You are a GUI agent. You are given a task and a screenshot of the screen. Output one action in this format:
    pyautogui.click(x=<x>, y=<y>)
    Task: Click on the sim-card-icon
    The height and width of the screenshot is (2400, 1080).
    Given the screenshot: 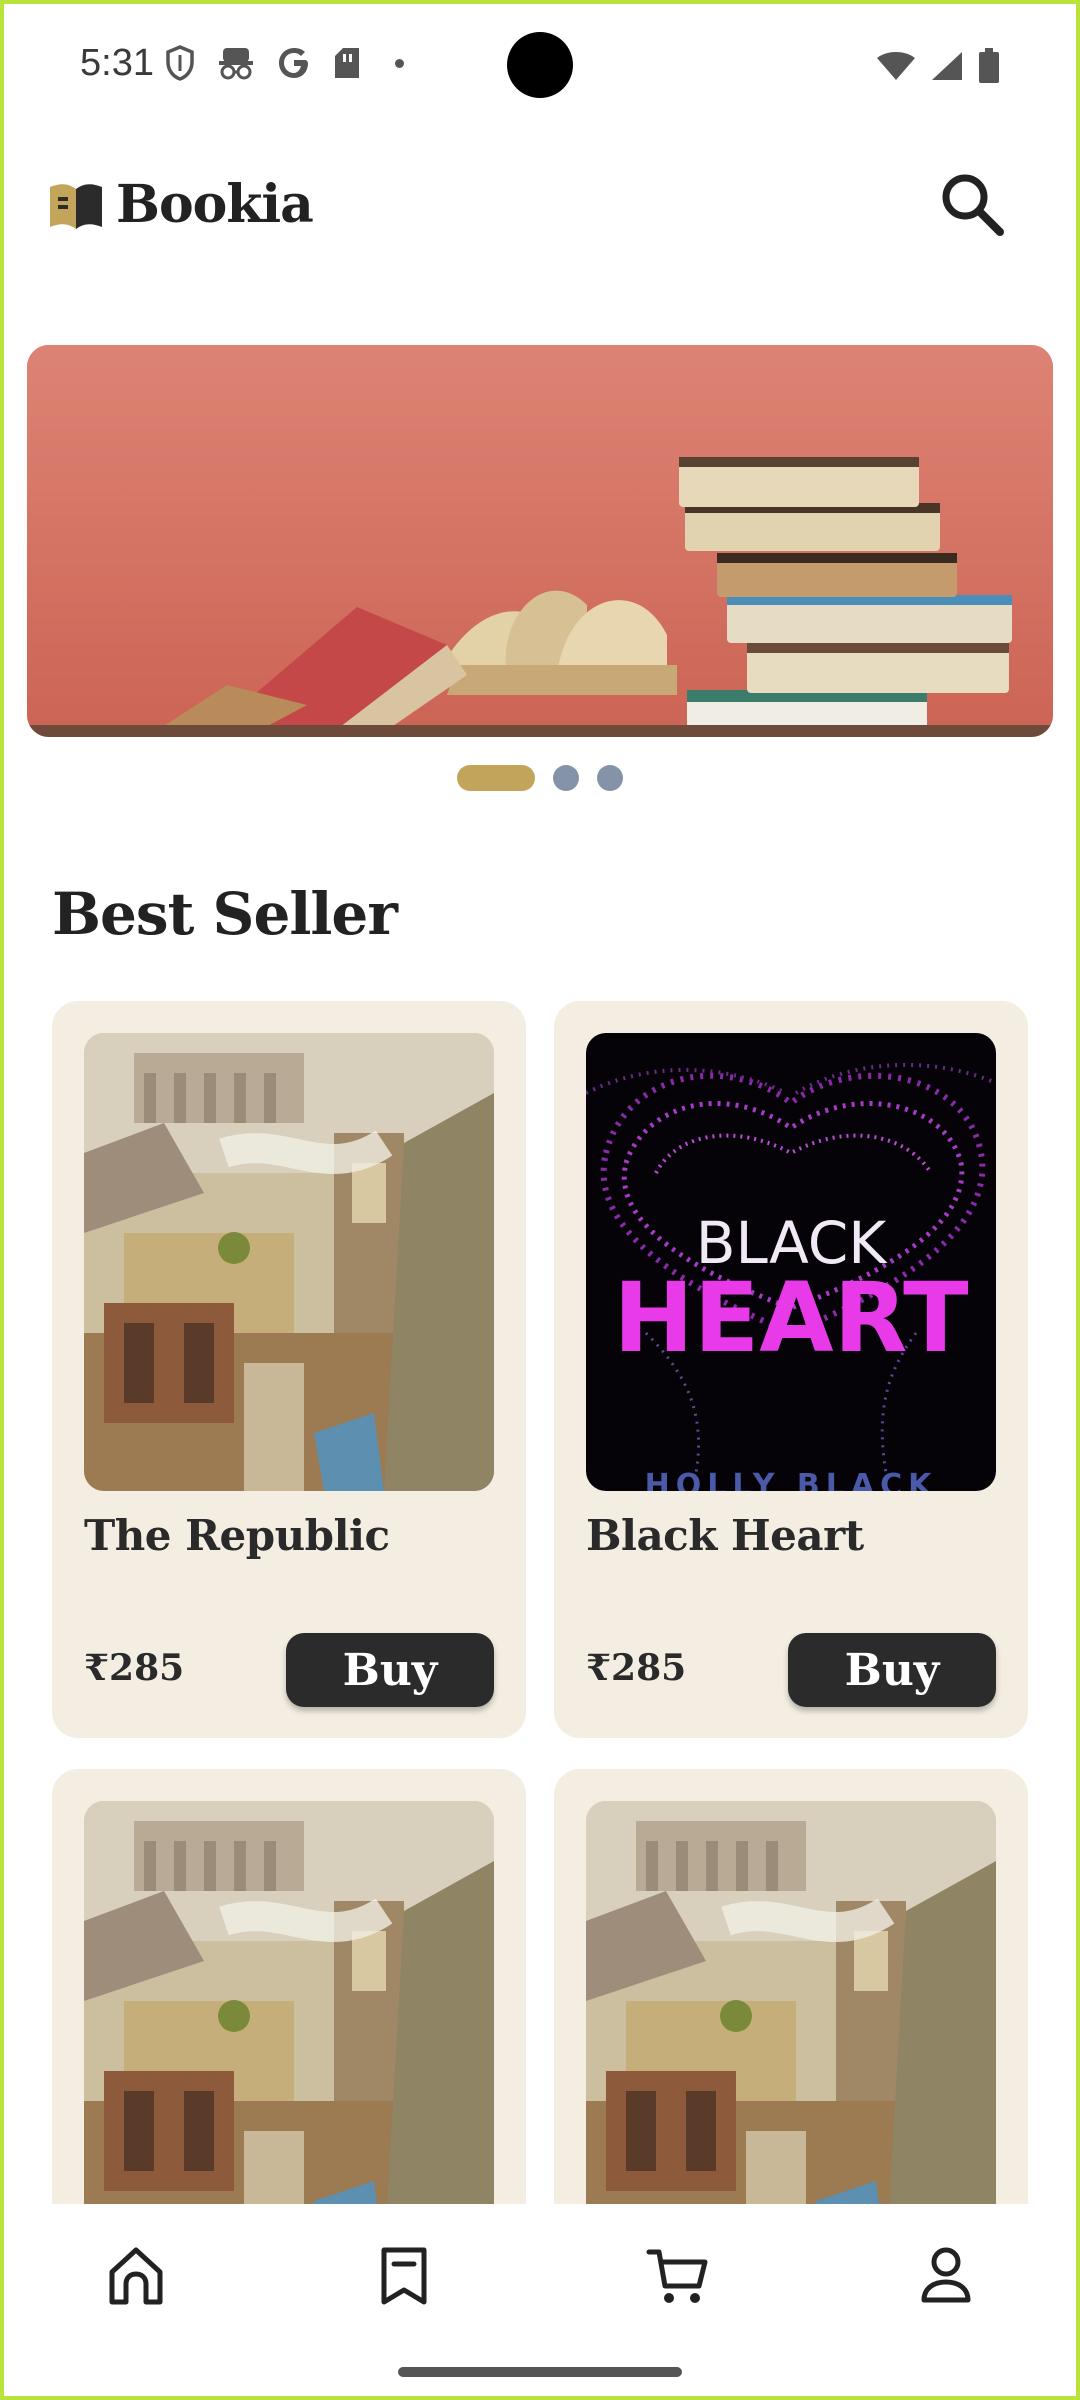 What is the action you would take?
    pyautogui.click(x=347, y=63)
    